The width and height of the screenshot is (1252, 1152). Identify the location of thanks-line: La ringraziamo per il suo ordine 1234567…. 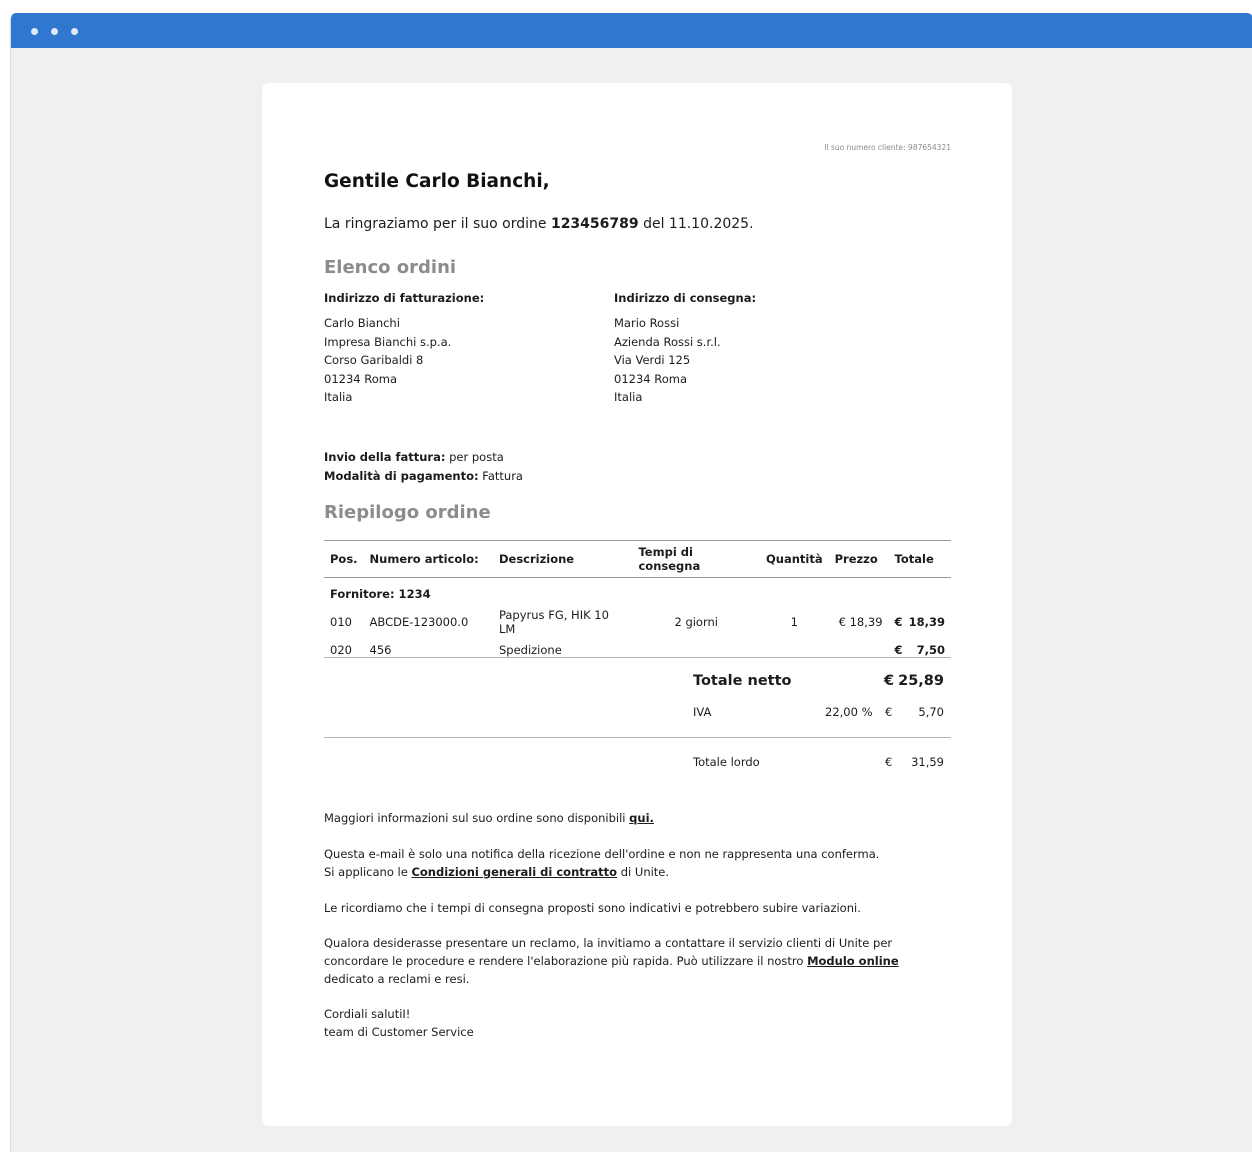
(539, 224).